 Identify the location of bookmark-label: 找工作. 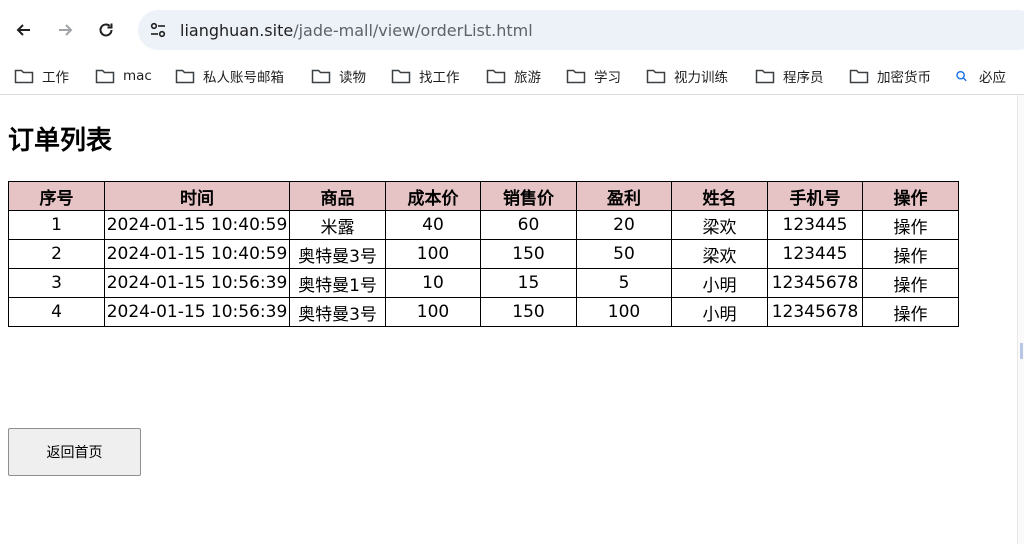
(439, 78).